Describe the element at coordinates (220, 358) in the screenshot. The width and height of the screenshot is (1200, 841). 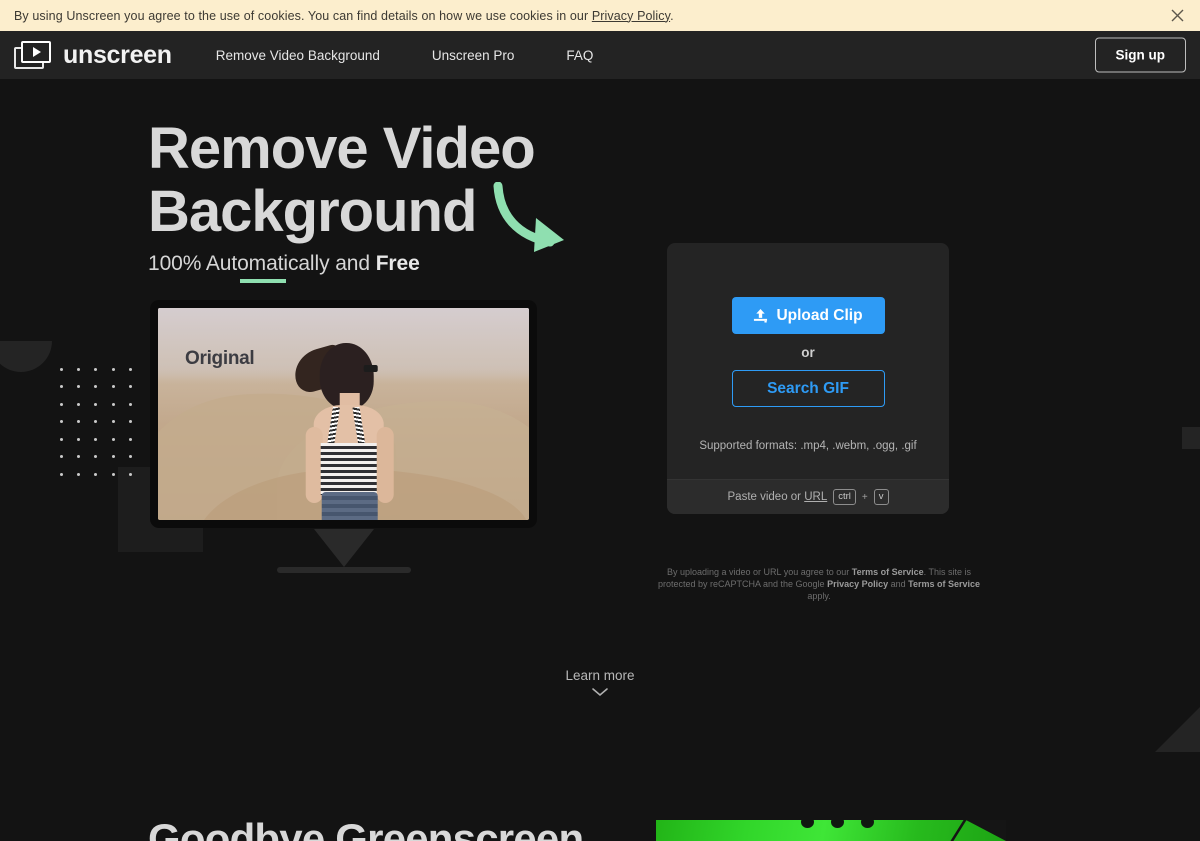
I see `original-label: Original` at that location.